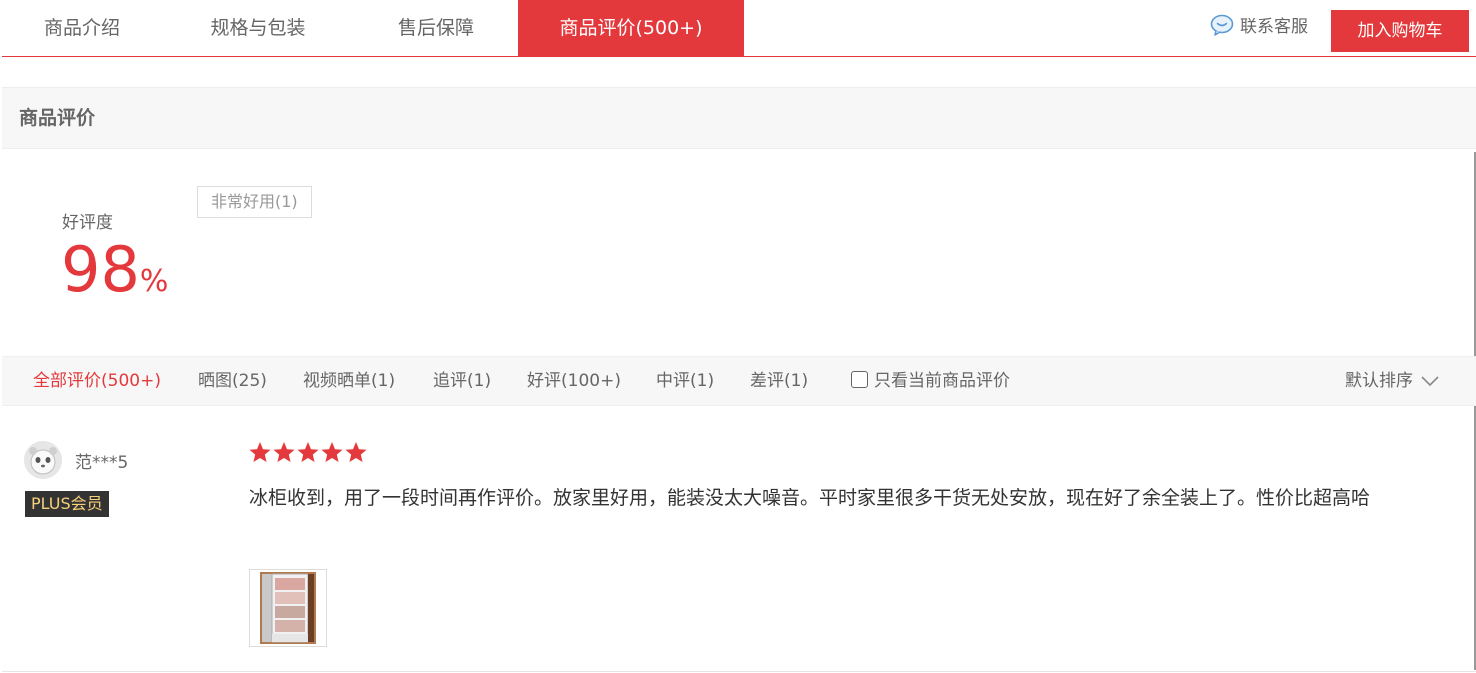  I want to click on five-star-icon, so click(308, 452).